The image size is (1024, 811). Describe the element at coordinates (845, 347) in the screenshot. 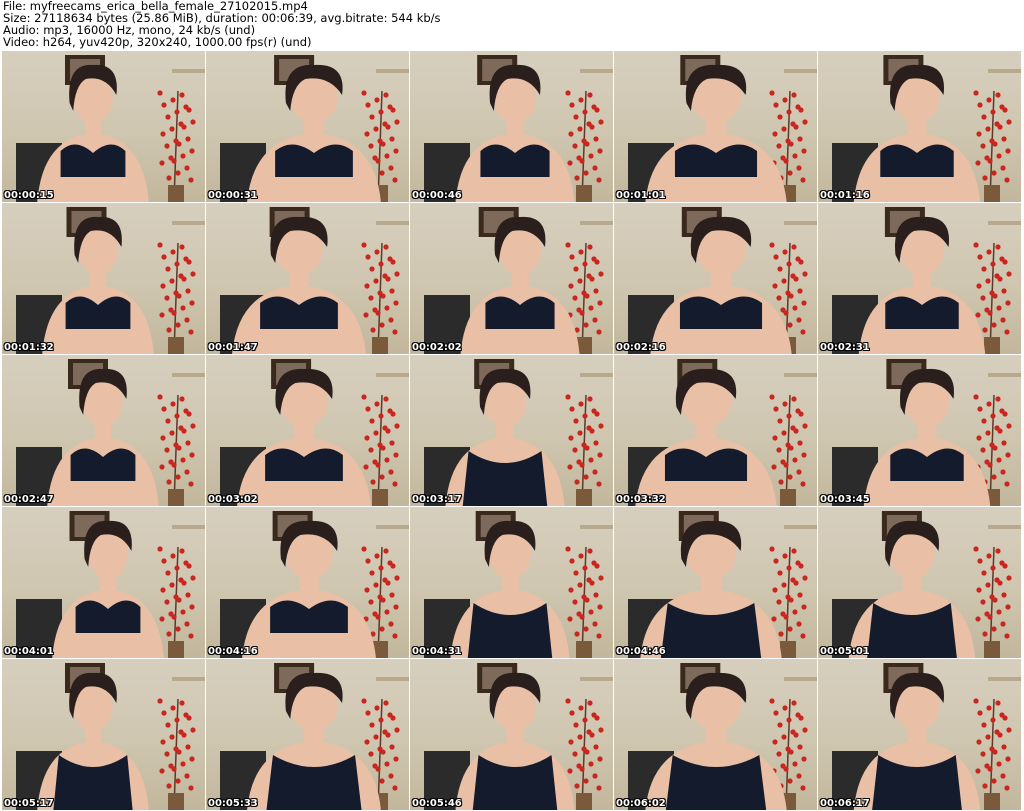

I see `thumbnail-timestamp: 00:02:31` at that location.